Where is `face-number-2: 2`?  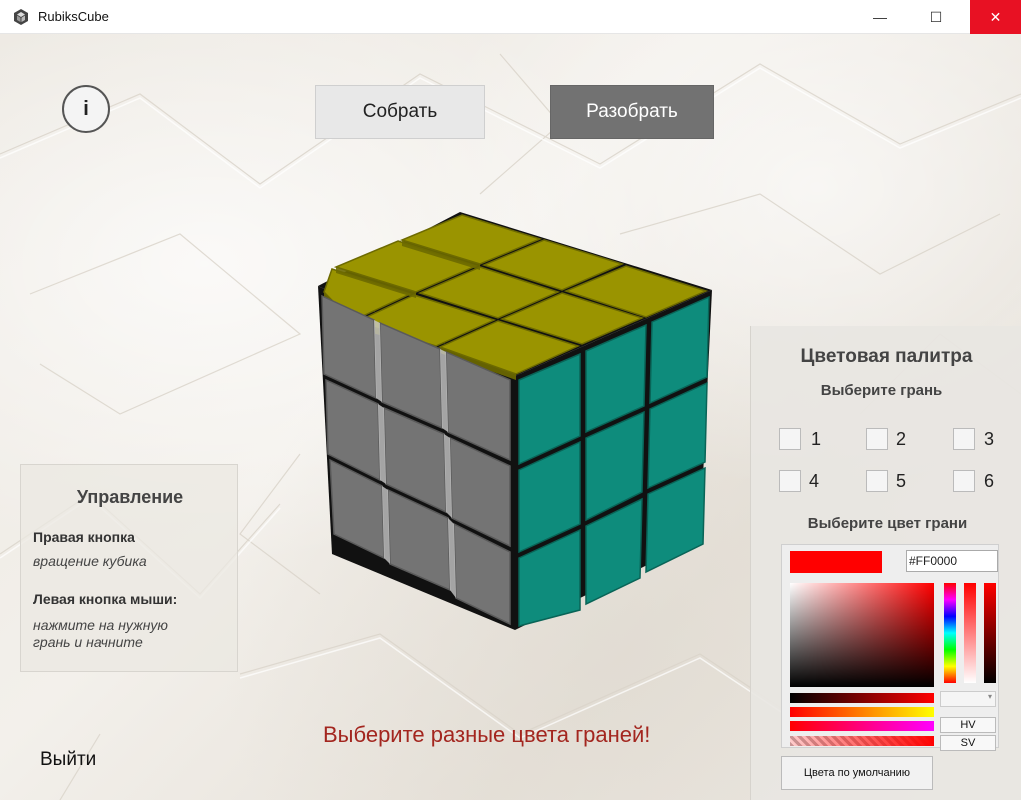 face-number-2: 2 is located at coordinates (901, 439).